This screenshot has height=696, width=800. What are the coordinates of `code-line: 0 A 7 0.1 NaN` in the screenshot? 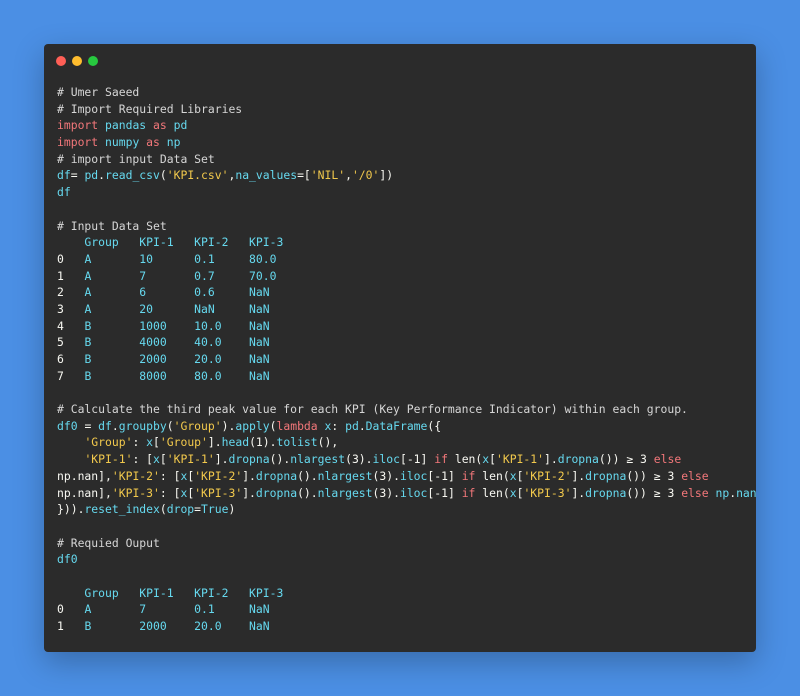 It's located at (406, 609).